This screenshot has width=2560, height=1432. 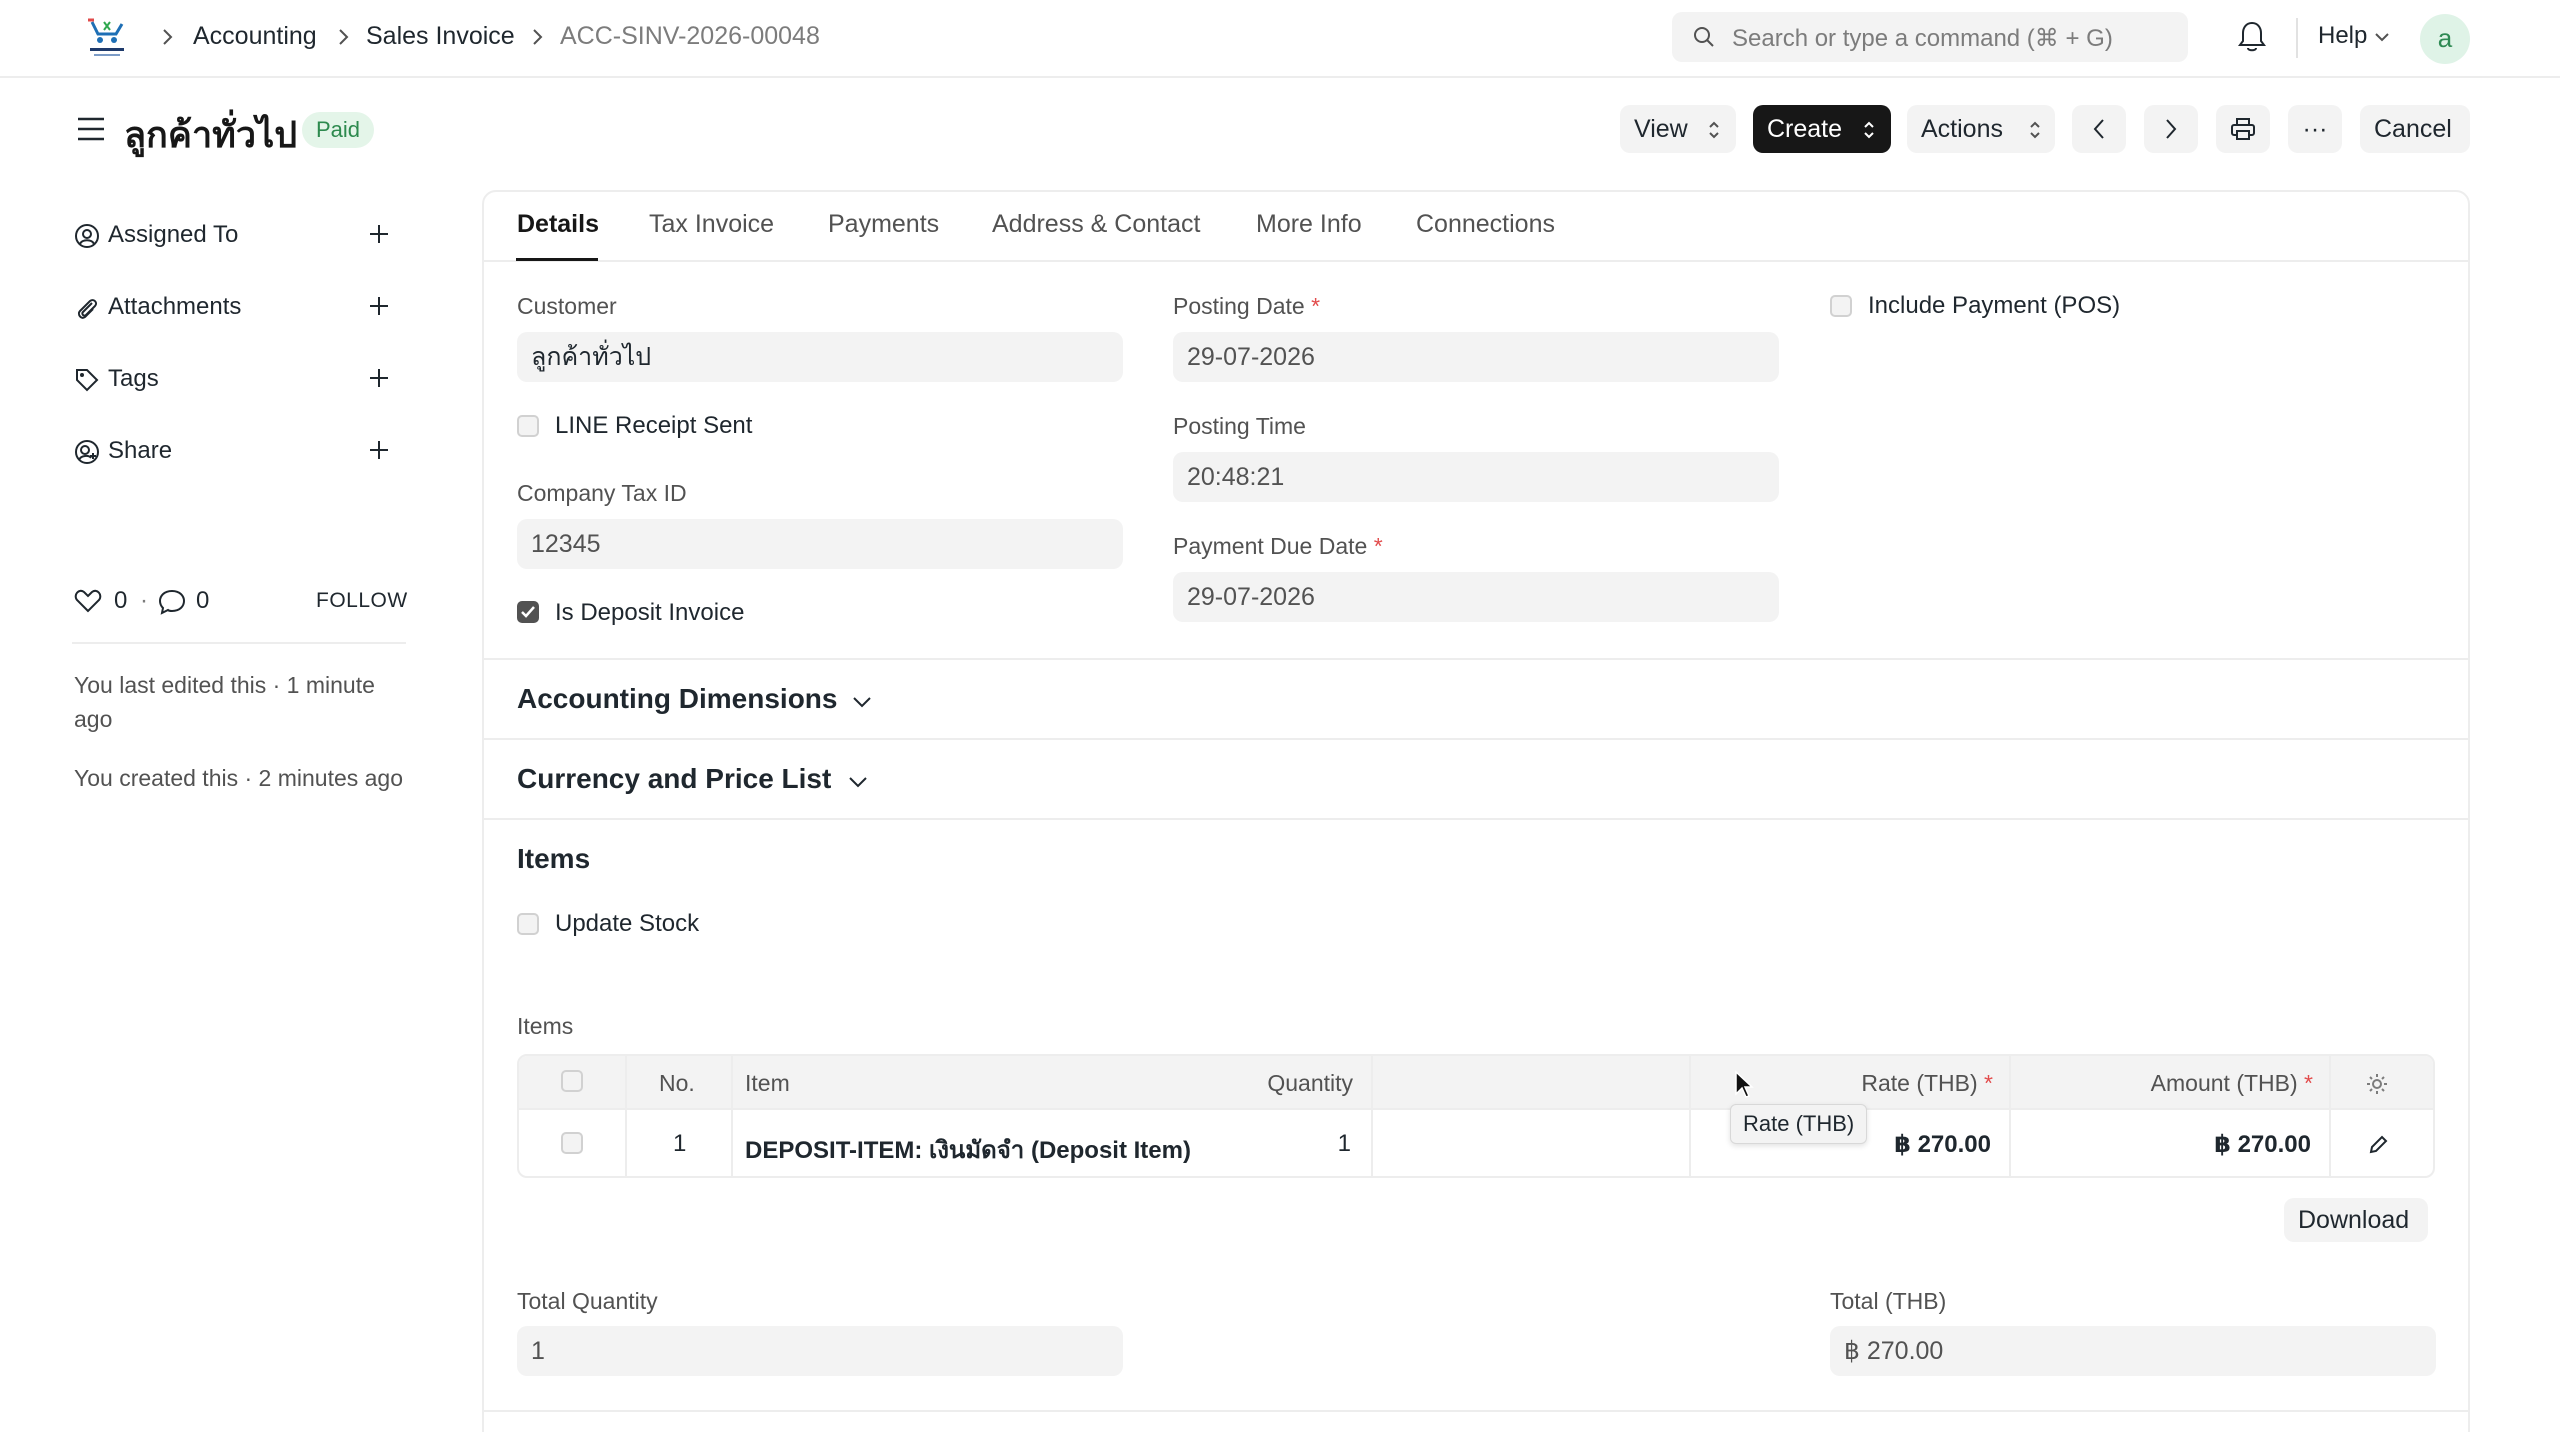 What do you see at coordinates (557, 259) in the screenshot?
I see `active-tab-indicator` at bounding box center [557, 259].